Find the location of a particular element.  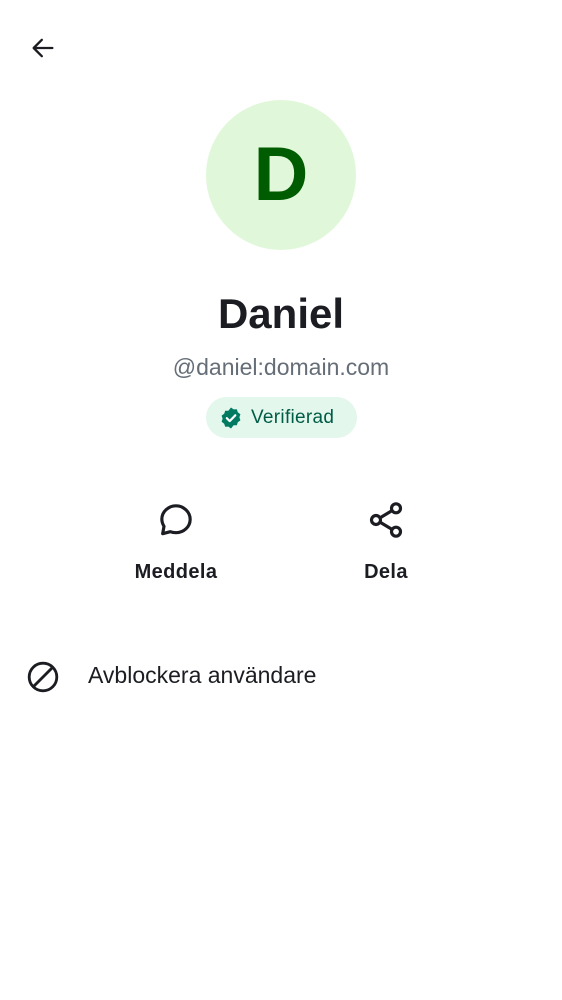

message-button: Meddela is located at coordinates (176, 546).